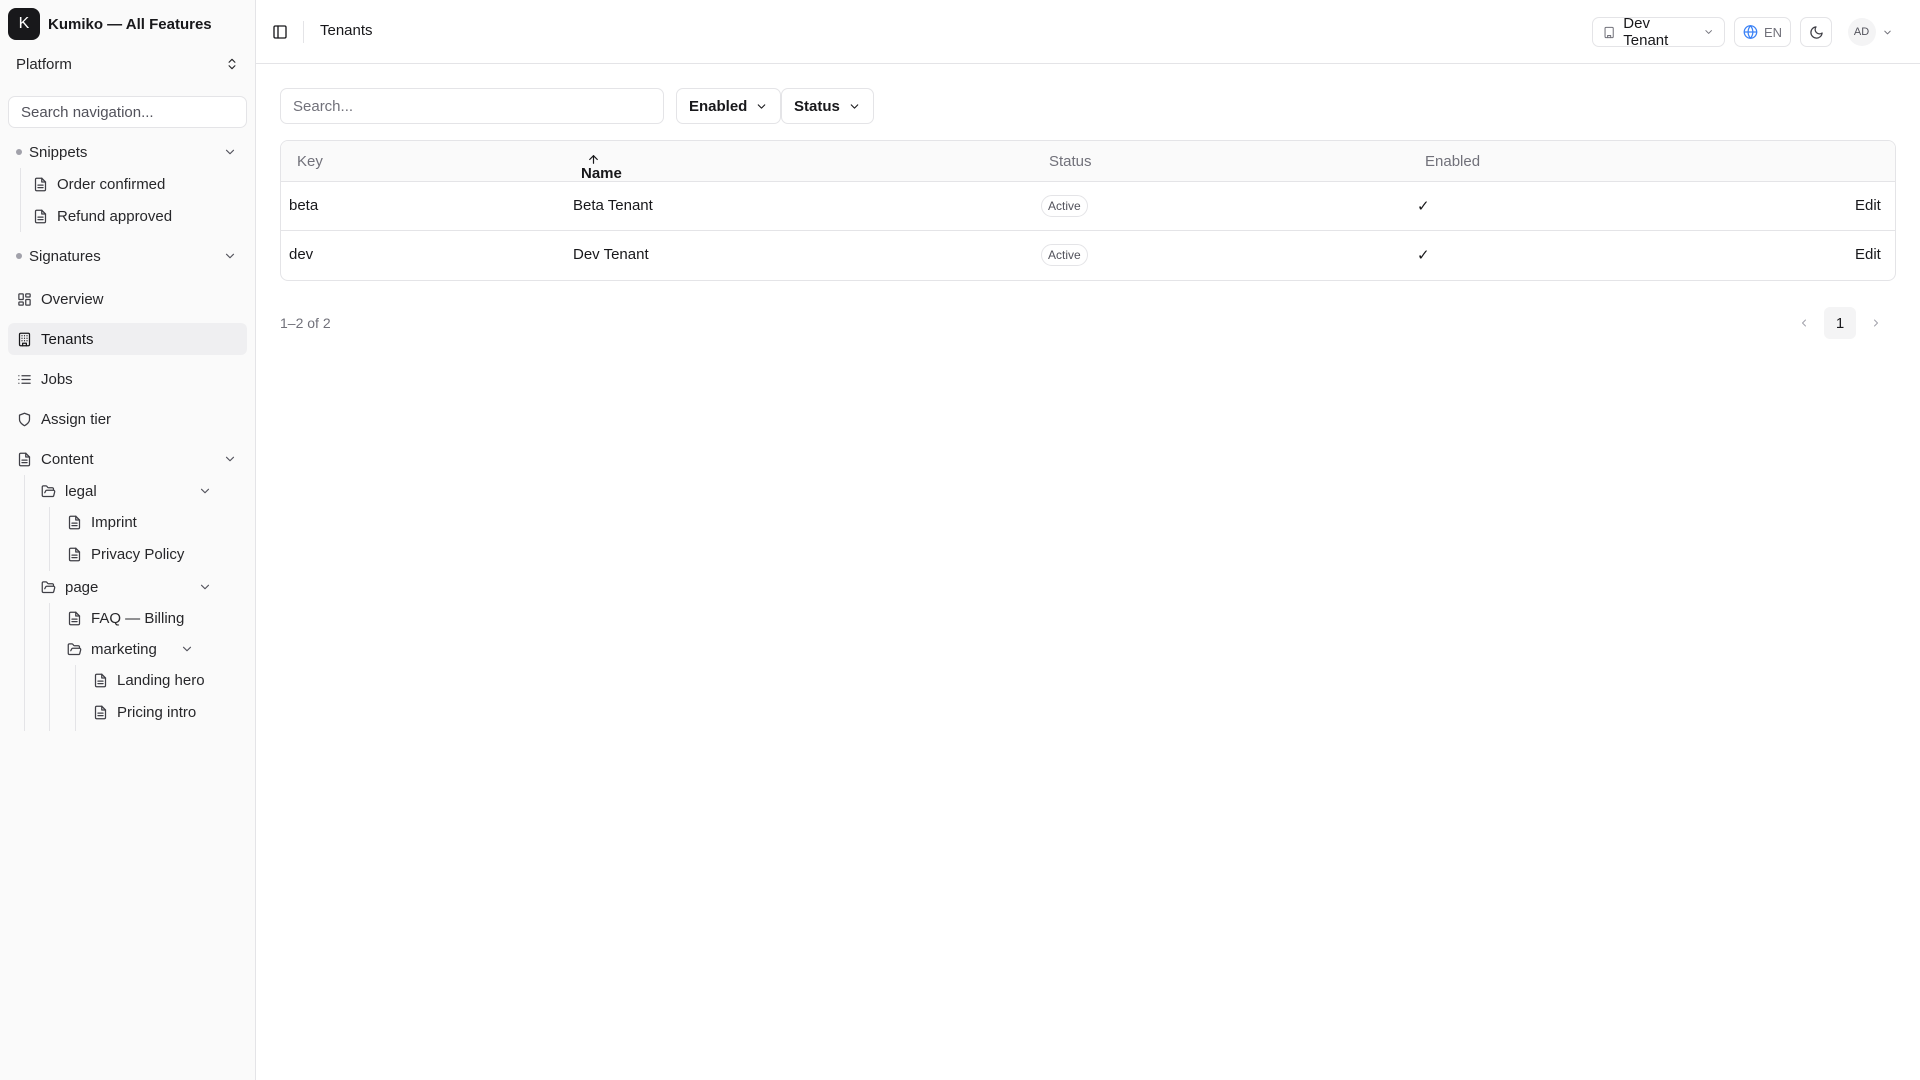 The width and height of the screenshot is (1920, 1080). Describe the element at coordinates (24, 379) in the screenshot. I see `list-icon` at that location.